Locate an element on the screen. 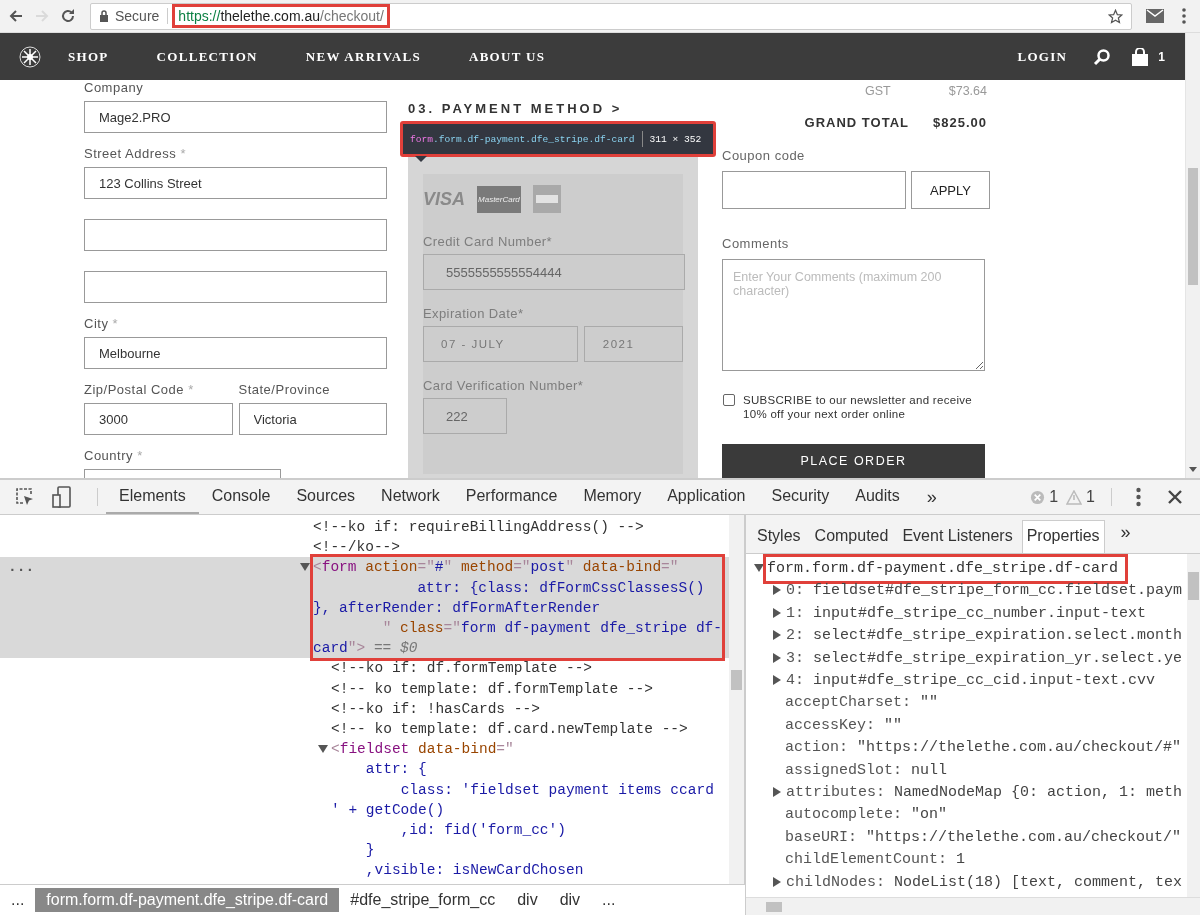  field-label: Comments is located at coordinates (756, 243).